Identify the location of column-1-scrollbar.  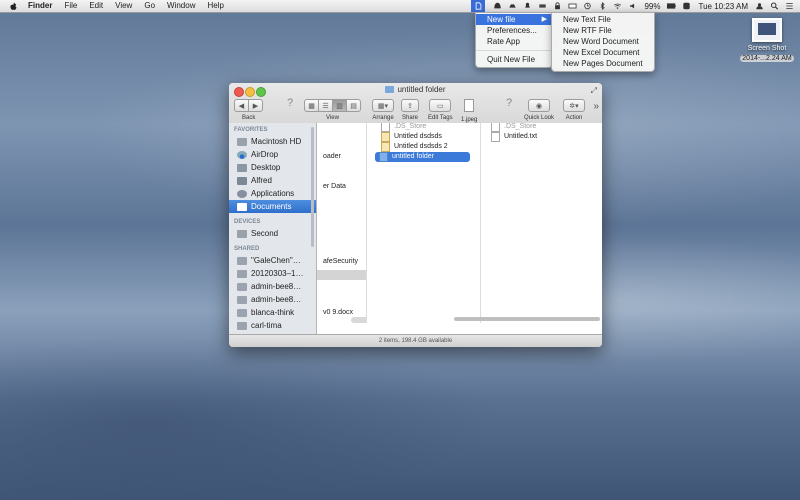
(358, 320).